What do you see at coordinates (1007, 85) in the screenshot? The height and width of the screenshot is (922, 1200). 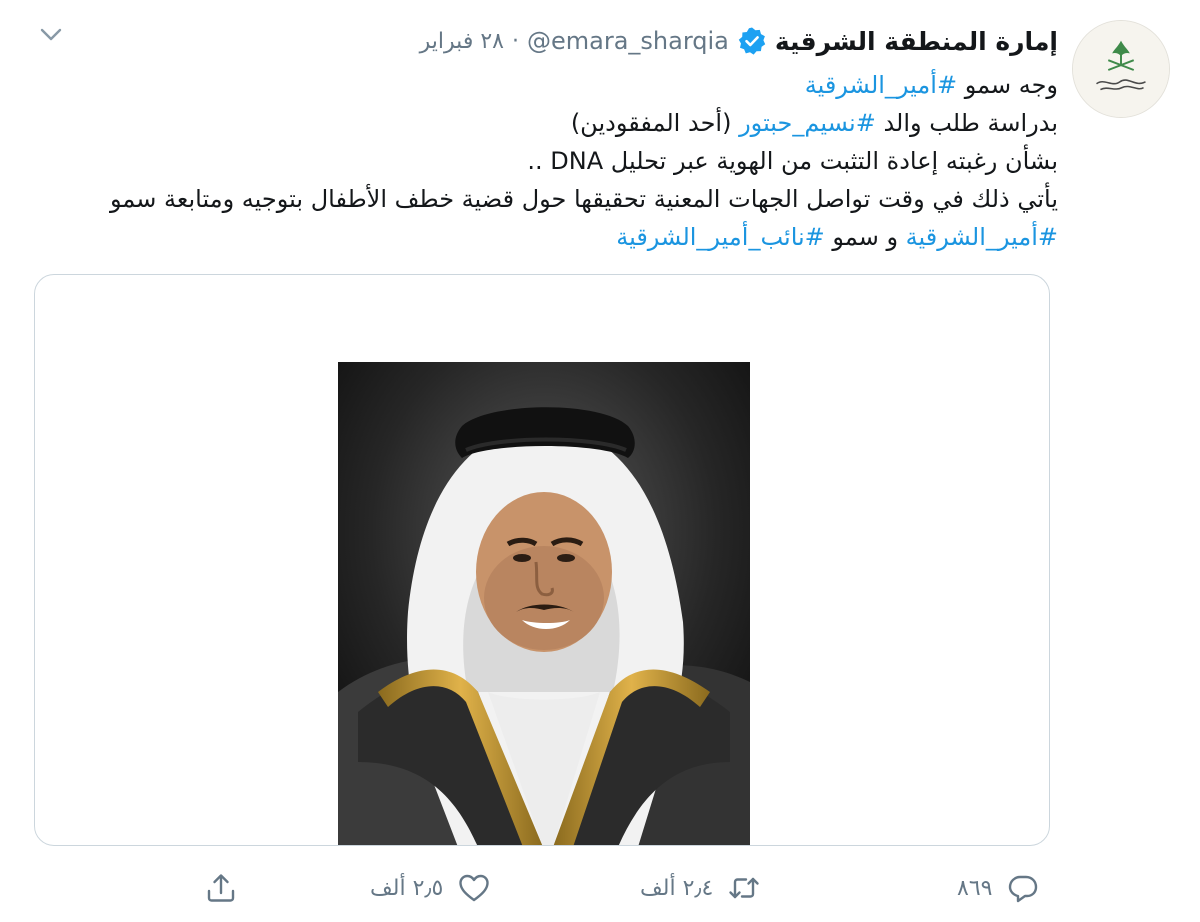 I see `tweet-text-segment: وجه سمو` at bounding box center [1007, 85].